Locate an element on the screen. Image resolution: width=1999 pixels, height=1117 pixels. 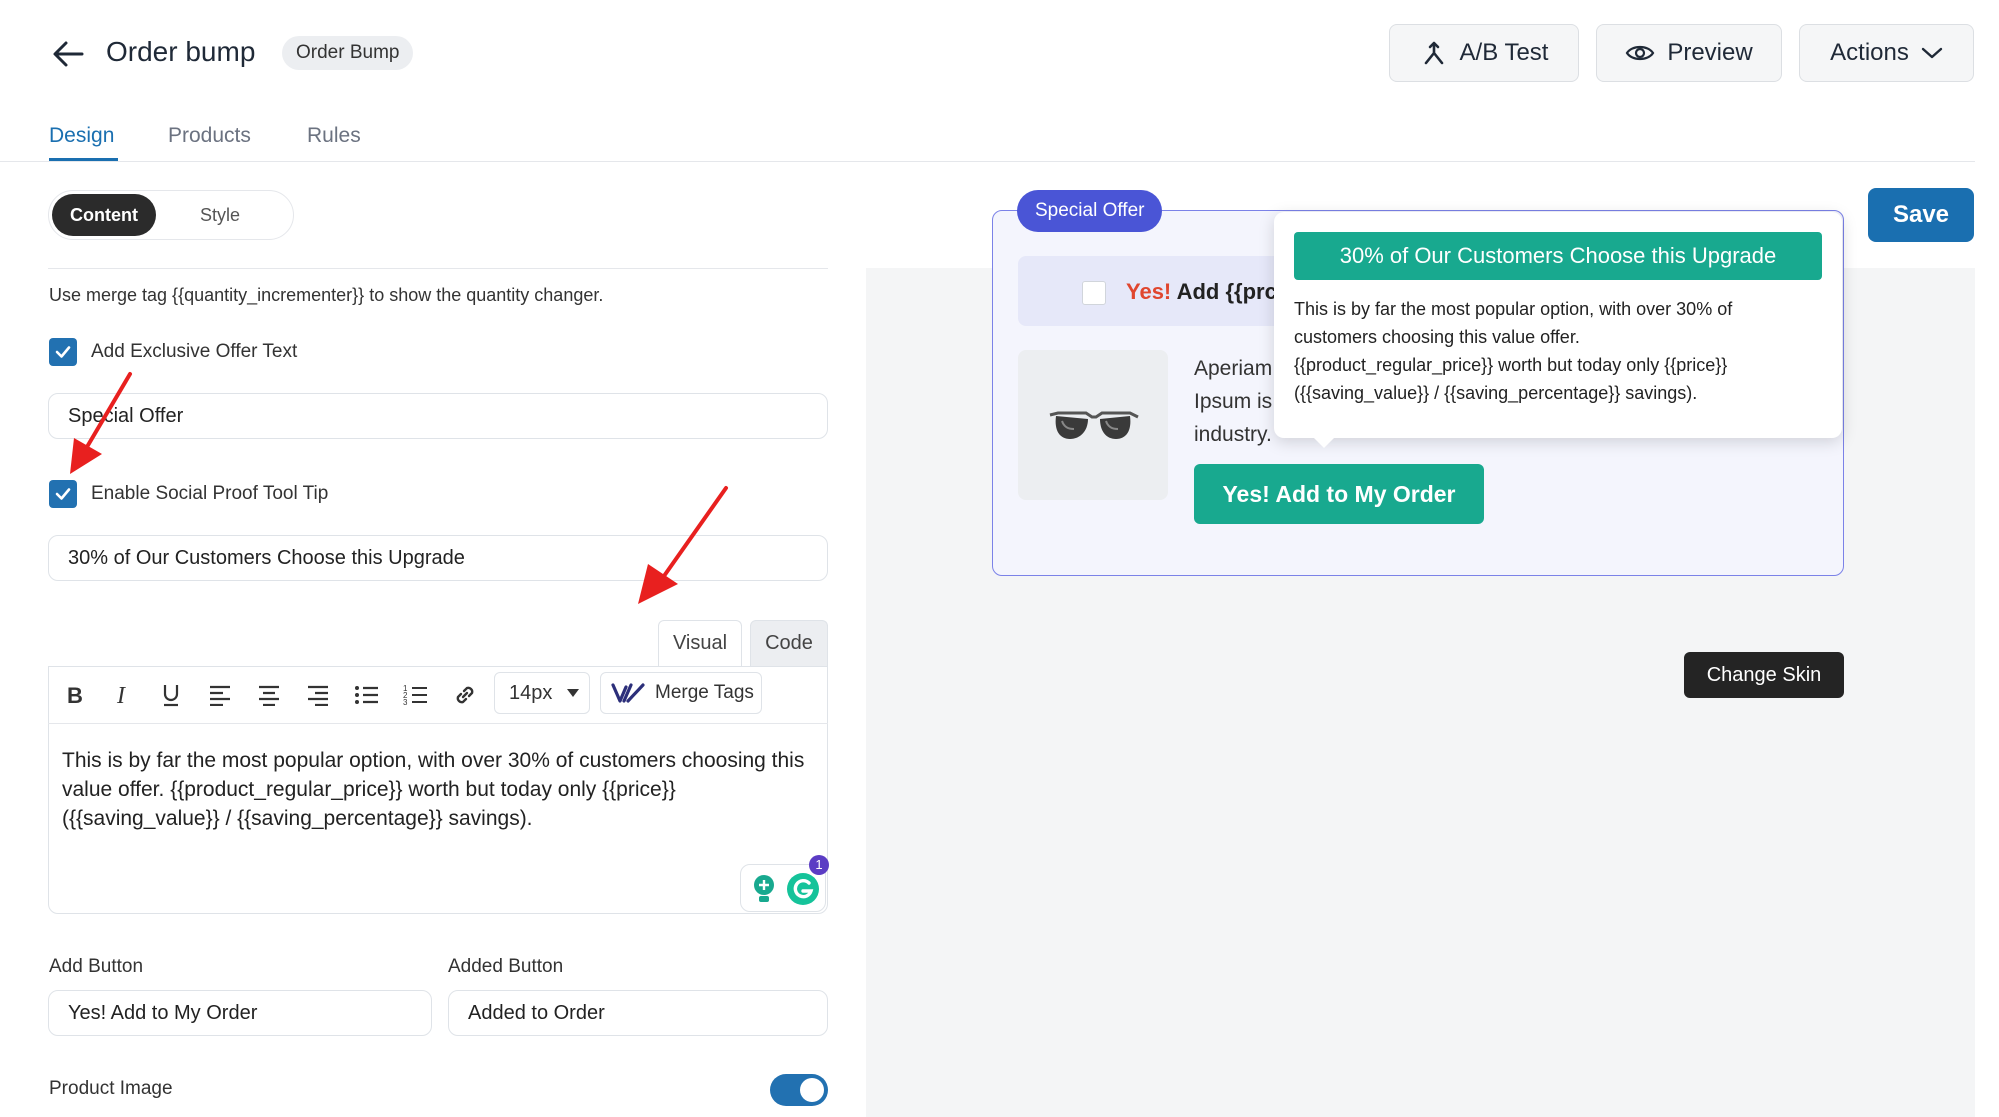
actions-label: Actions is located at coordinates (1869, 52).